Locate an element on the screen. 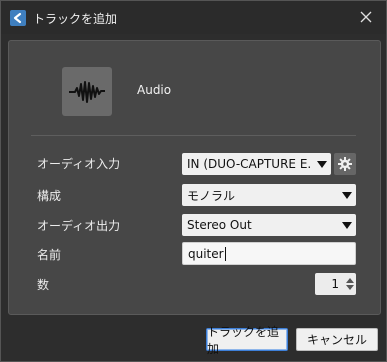  add-track-button: トラックを追加 is located at coordinates (247, 340).